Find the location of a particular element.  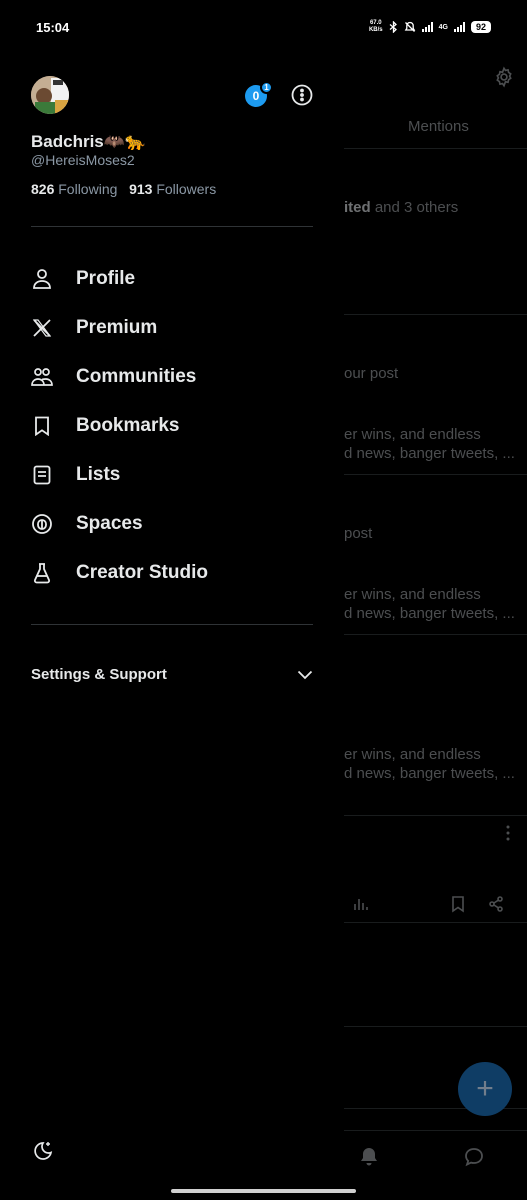

status-icons: 67.0 KB/s 4G 92 is located at coordinates (430, 27).